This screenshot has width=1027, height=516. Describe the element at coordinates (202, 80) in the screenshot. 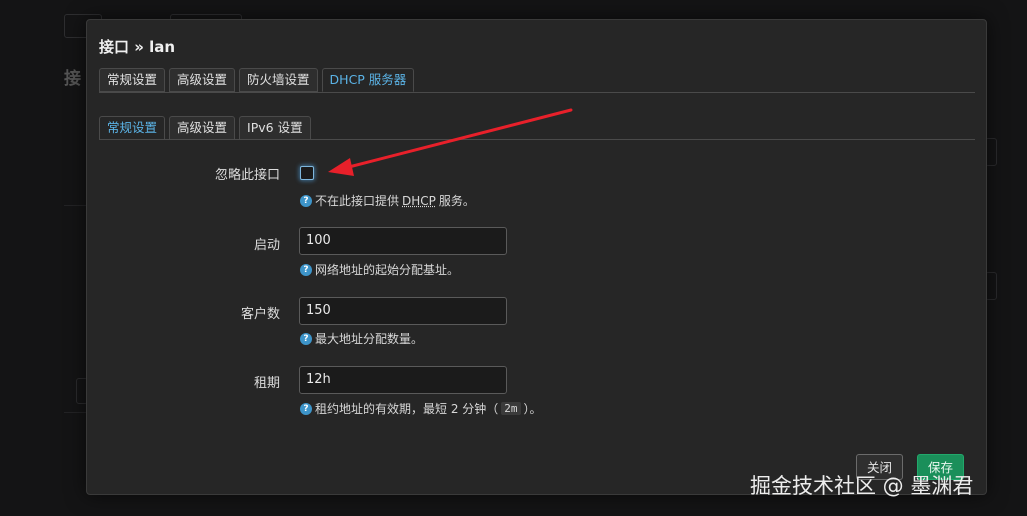

I see `tab-advanced: 高级设置` at that location.